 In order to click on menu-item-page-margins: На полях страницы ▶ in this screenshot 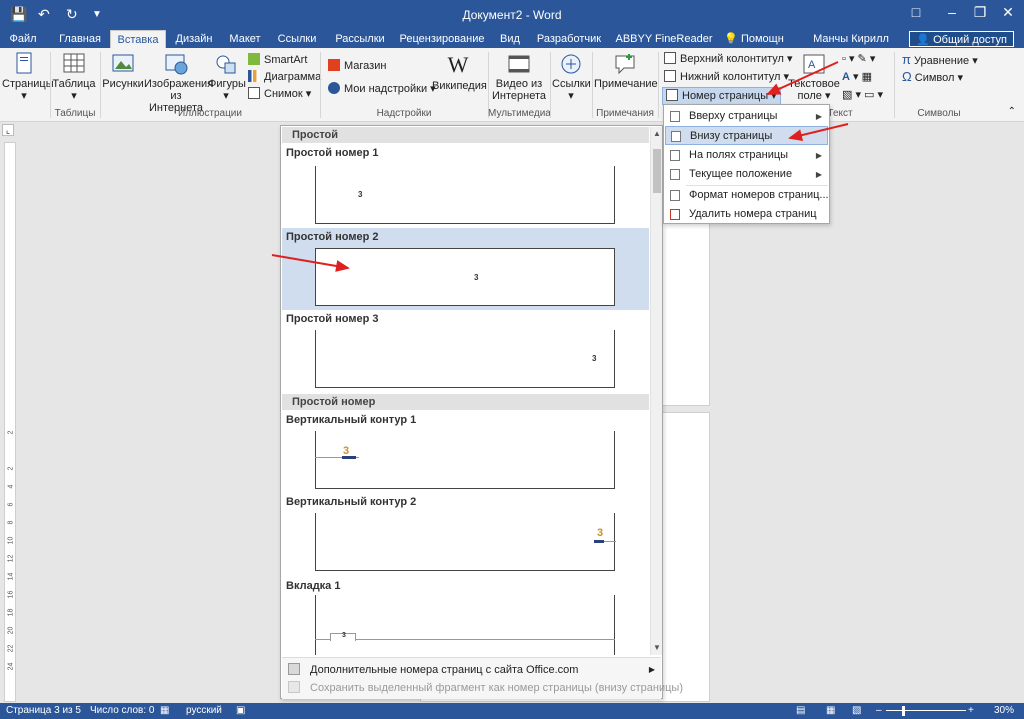, I will do `click(746, 155)`.